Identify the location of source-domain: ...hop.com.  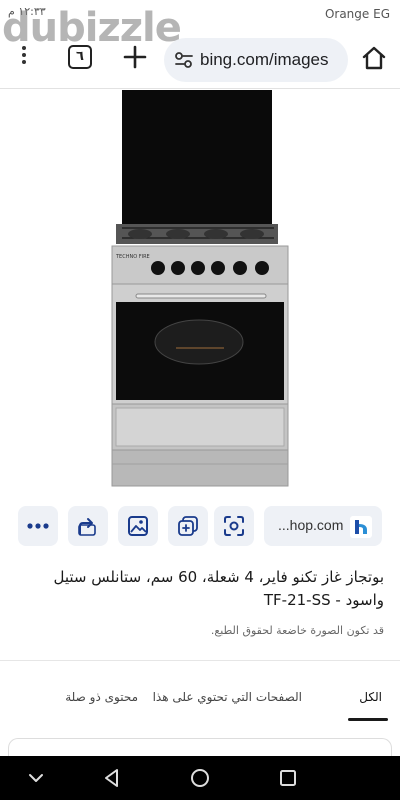
(311, 525).